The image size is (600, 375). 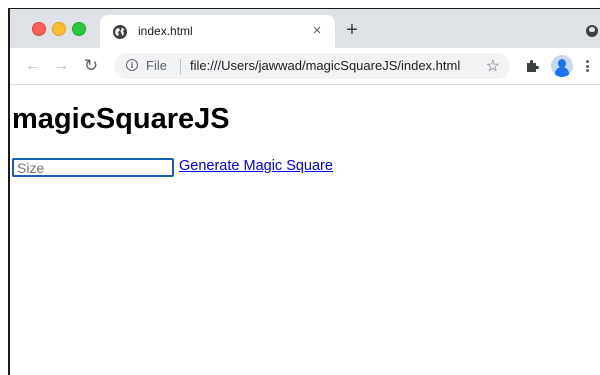 I want to click on avatar-body, so click(x=562, y=72).